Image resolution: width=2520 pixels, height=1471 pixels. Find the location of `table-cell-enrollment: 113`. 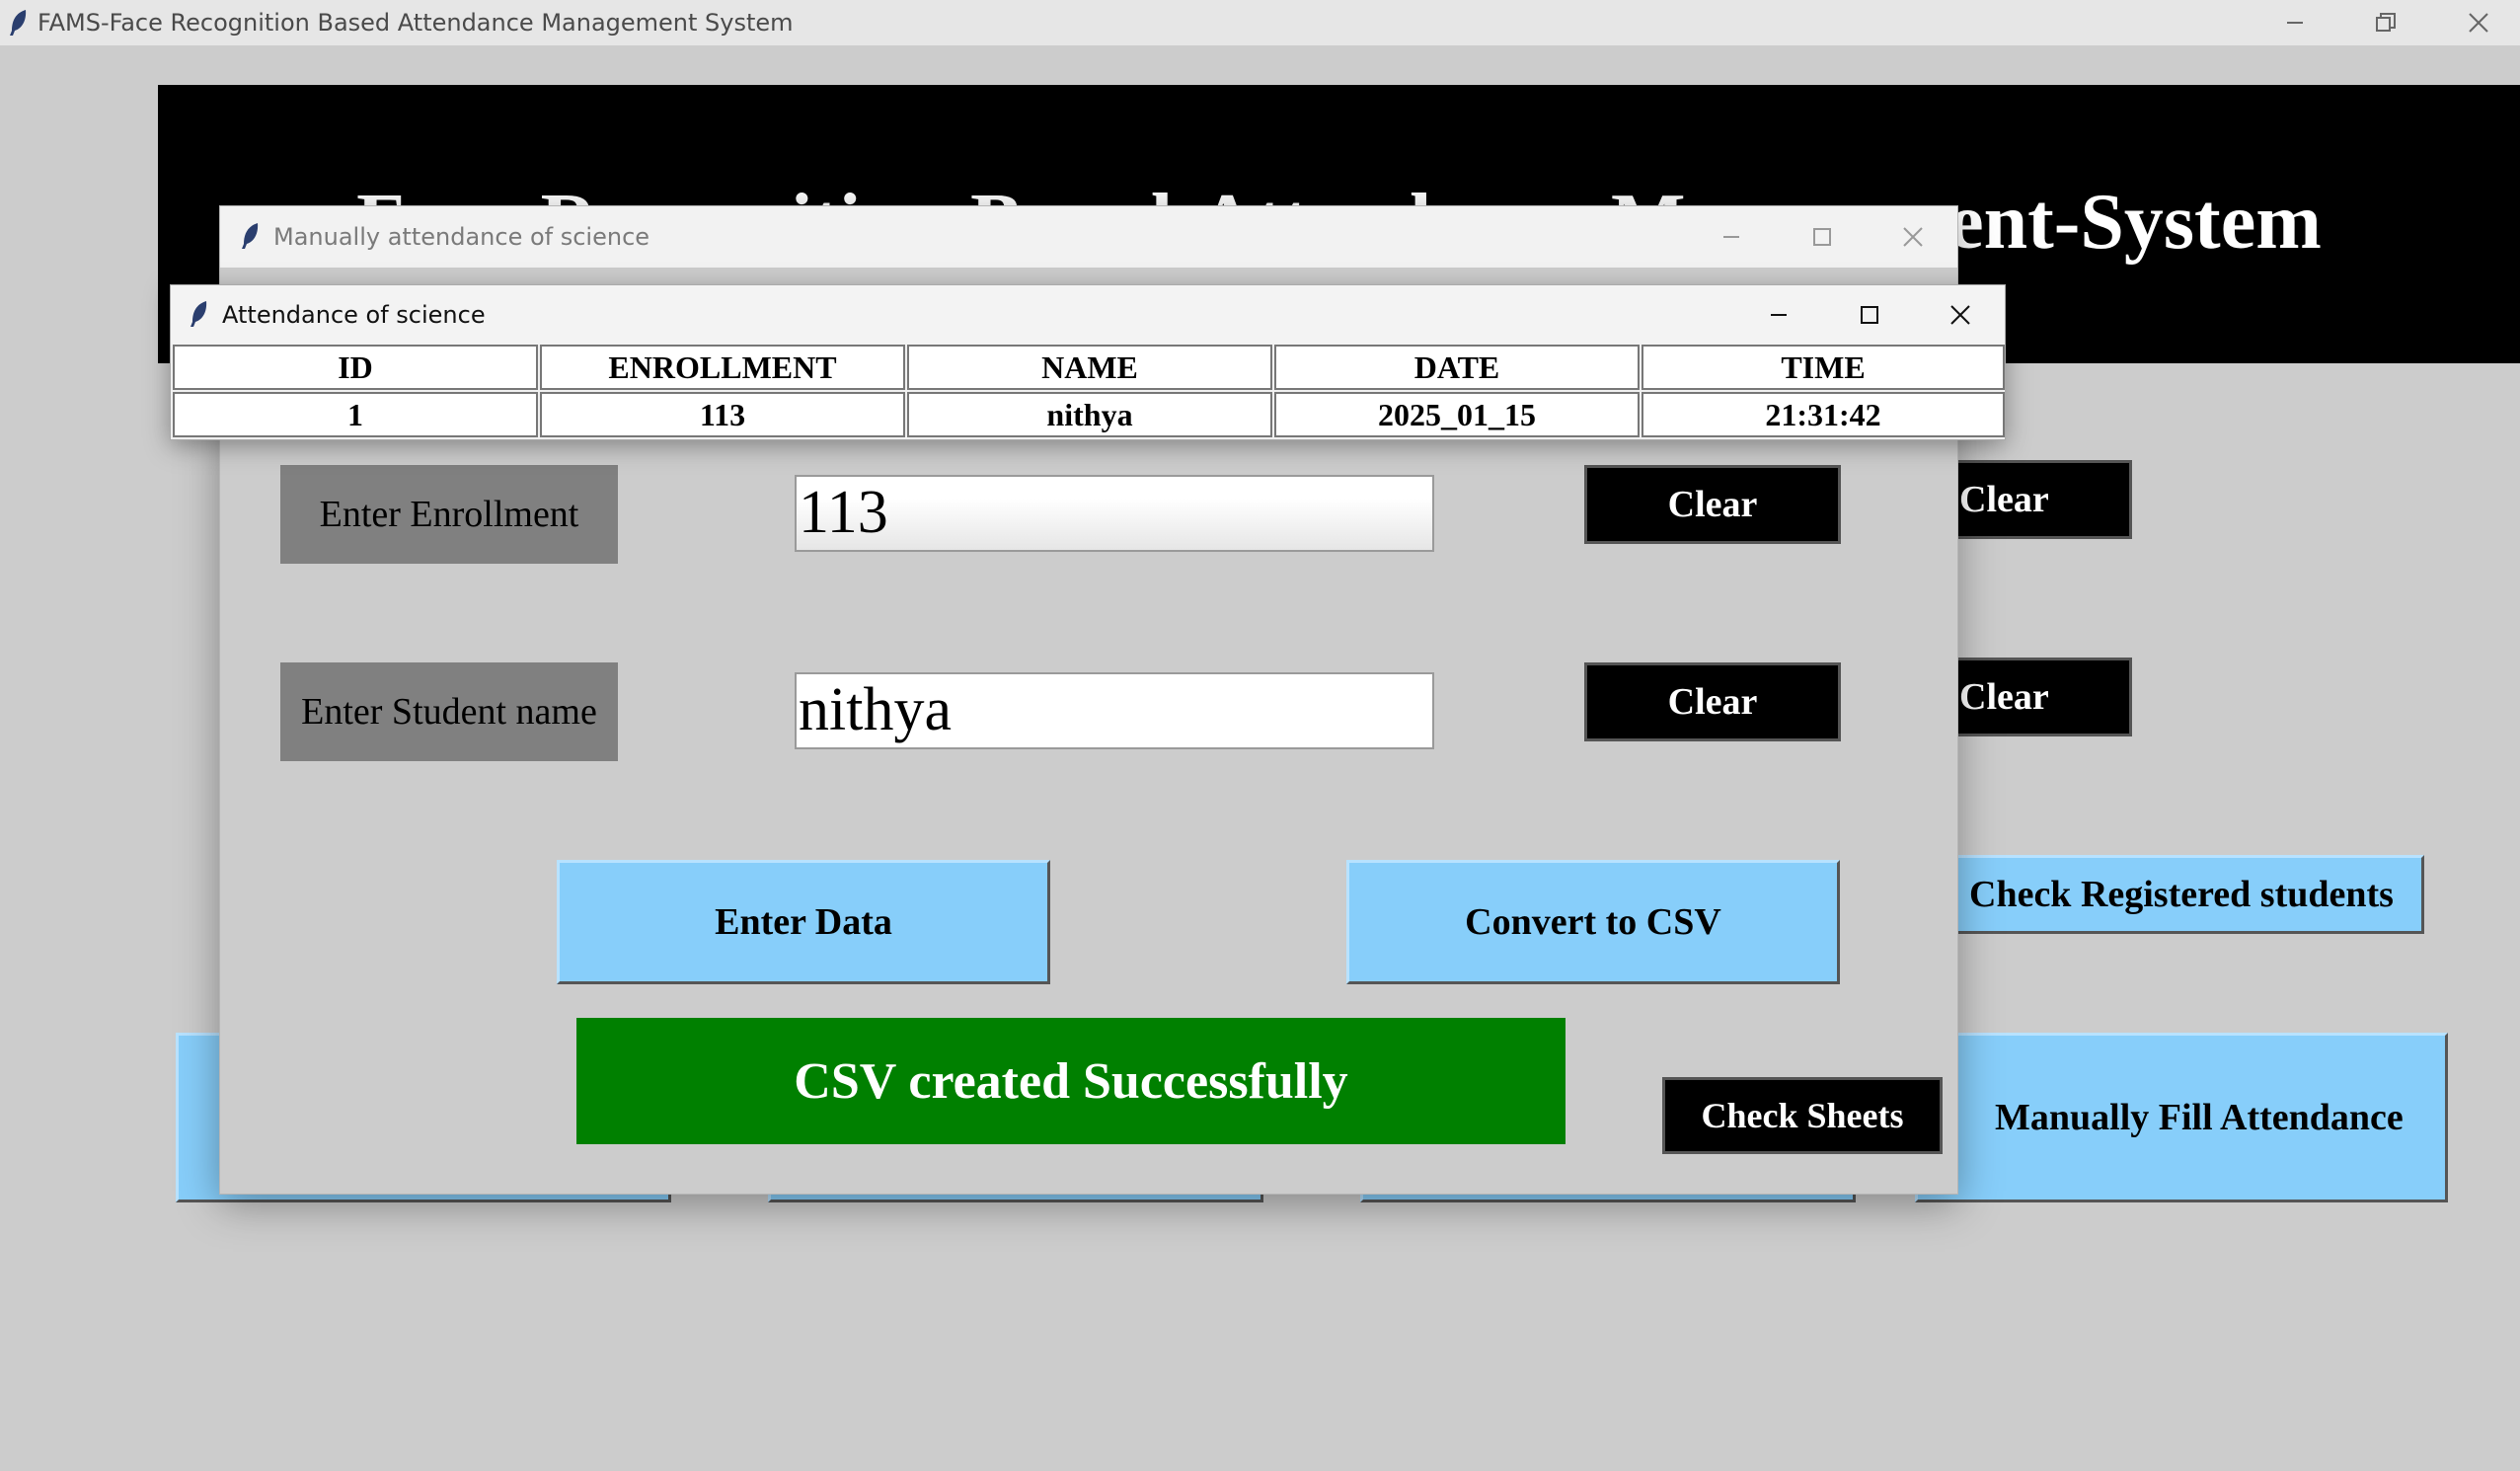

table-cell-enrollment: 113 is located at coordinates (722, 414).